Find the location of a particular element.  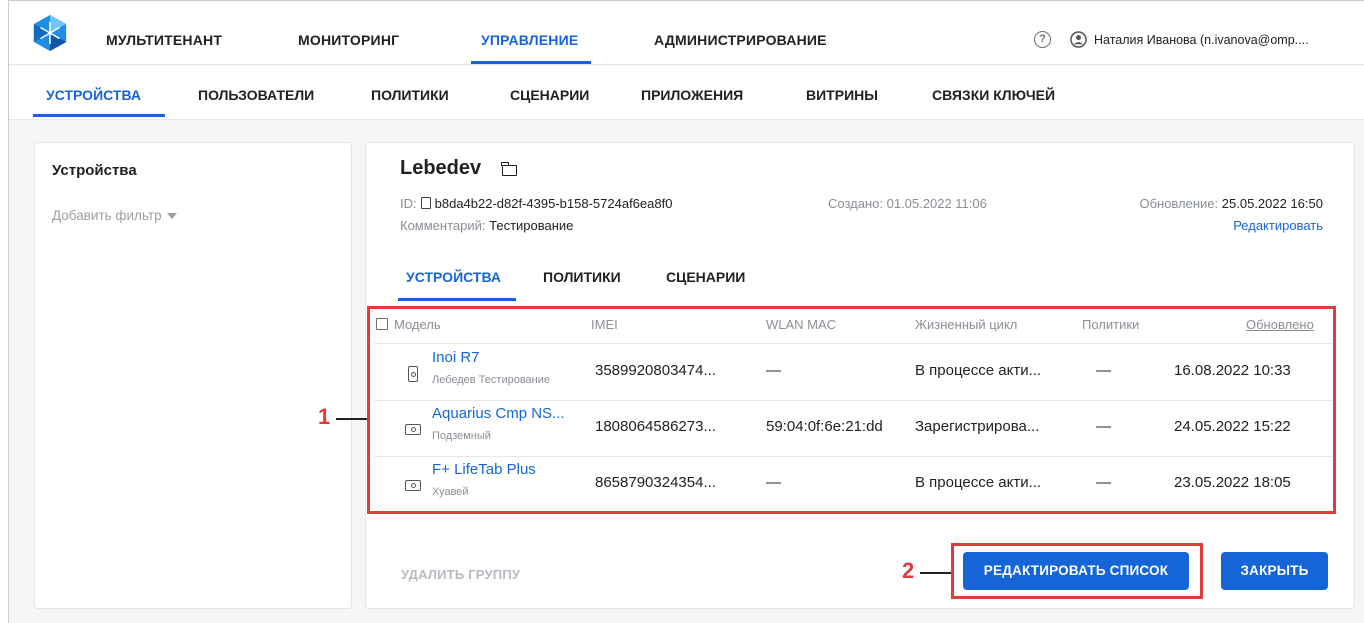

add-filter-dropdown: Добавить фильтр is located at coordinates (114, 215).